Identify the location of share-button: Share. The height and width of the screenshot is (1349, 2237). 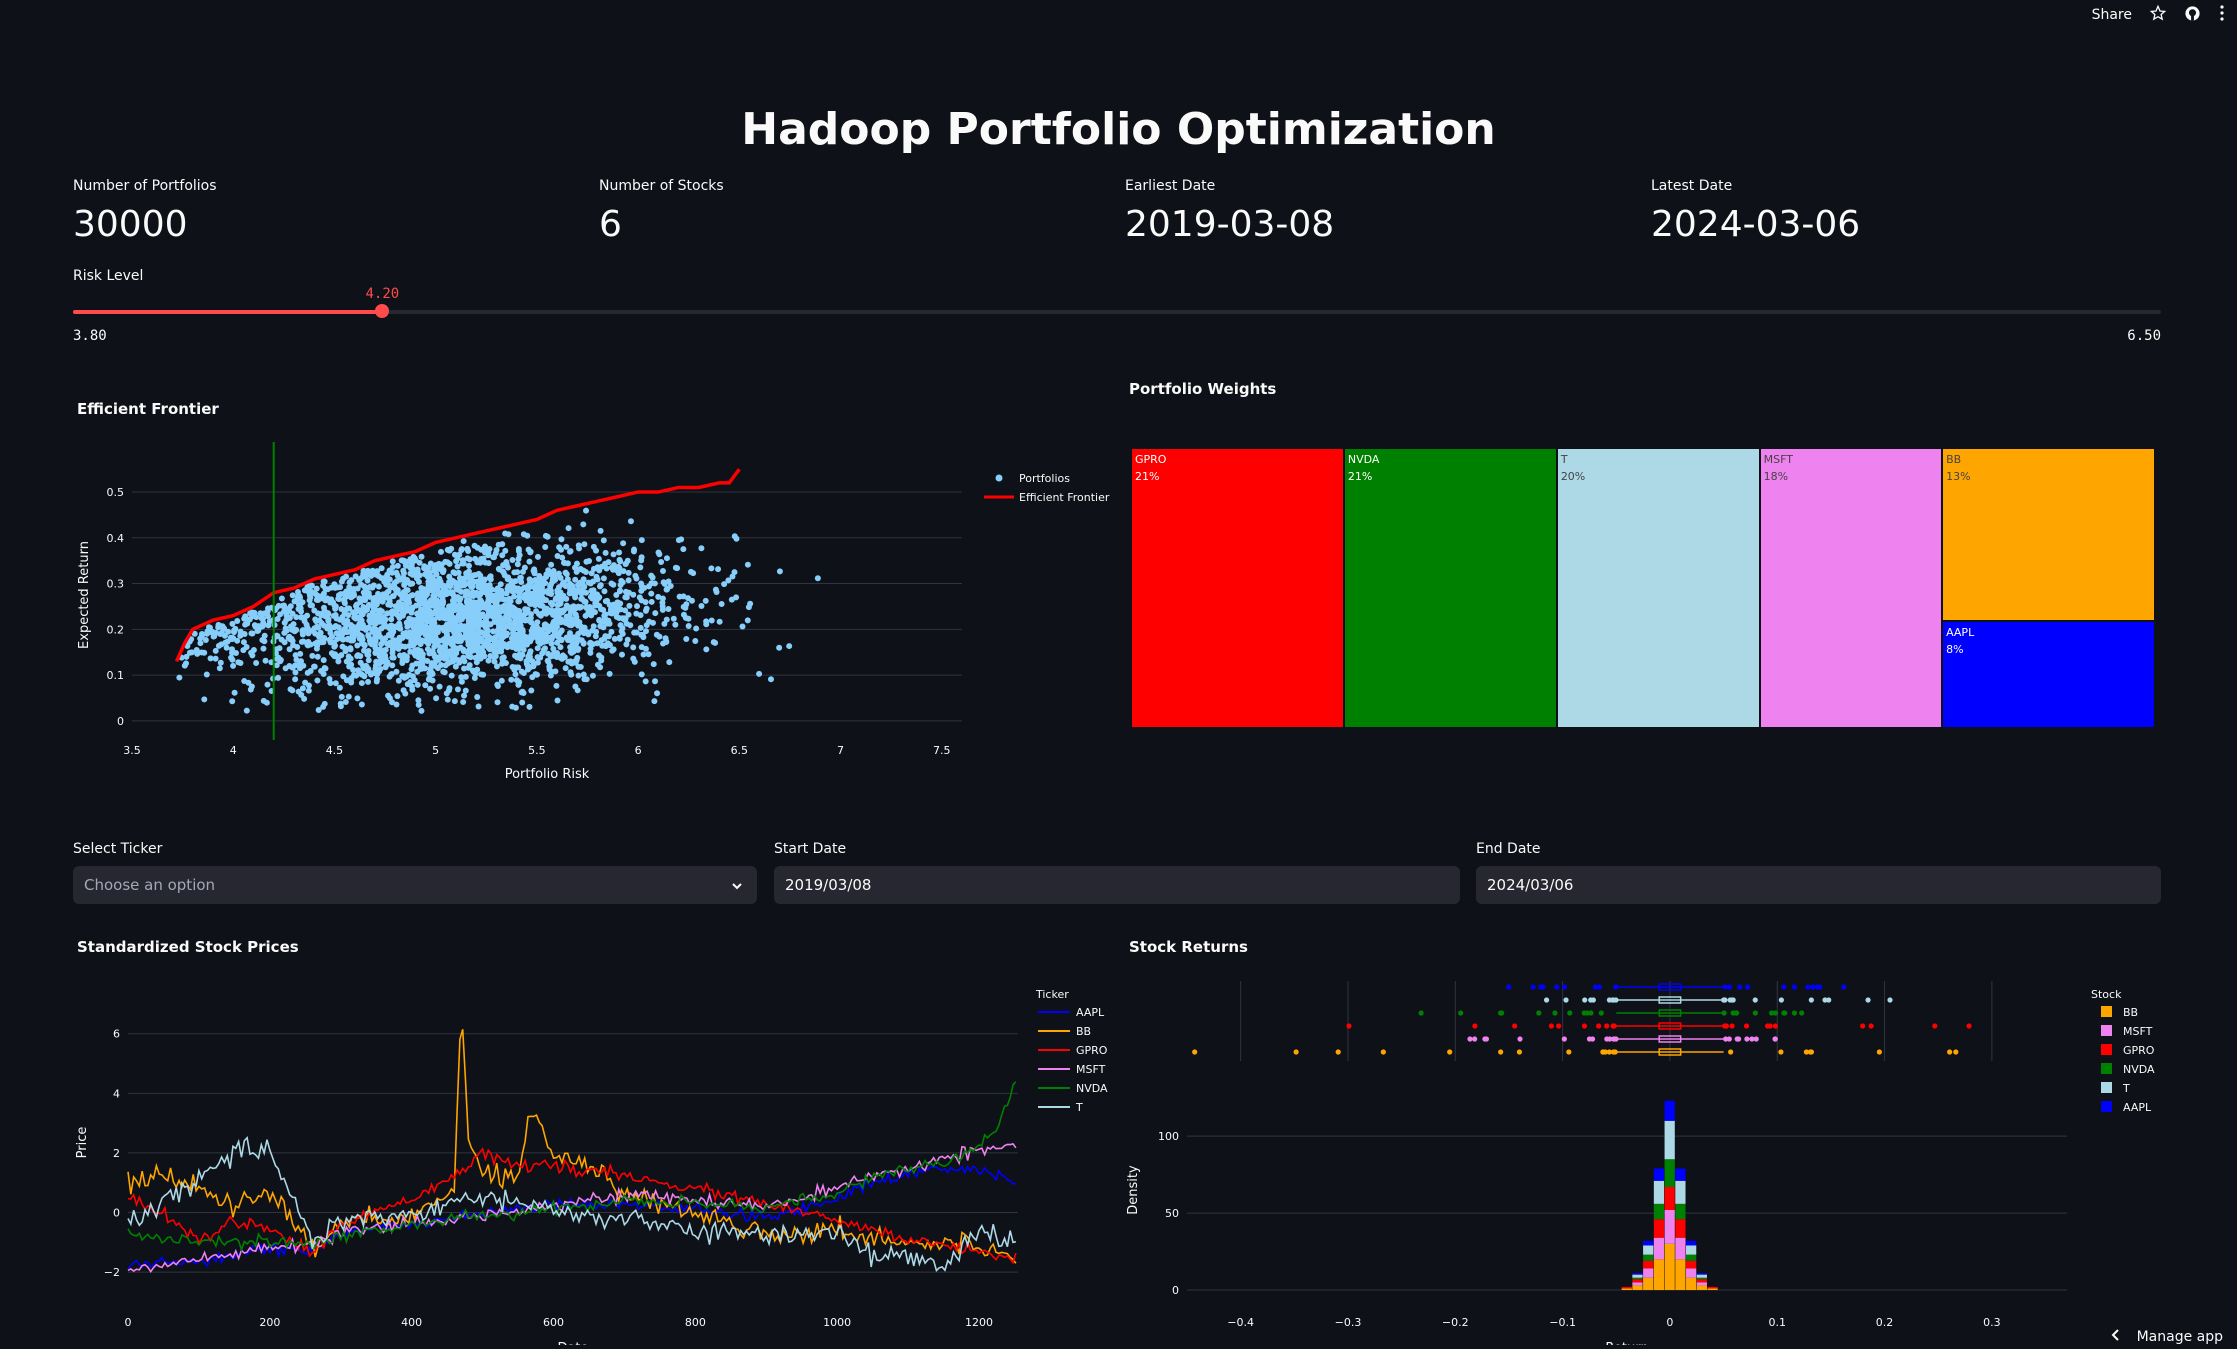
(2112, 15).